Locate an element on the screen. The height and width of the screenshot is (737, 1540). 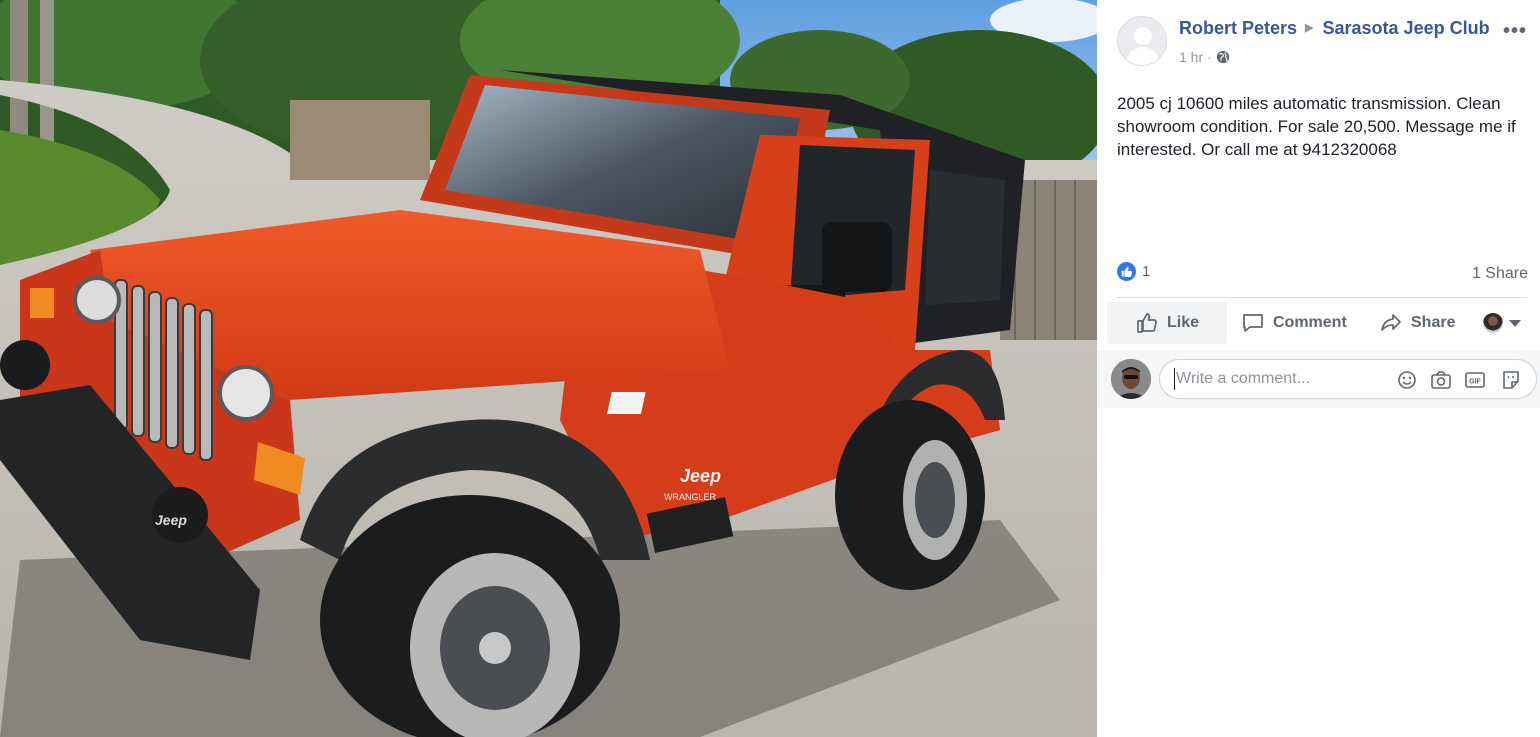
post-timestamp: 1 hr is located at coordinates (1191, 57).